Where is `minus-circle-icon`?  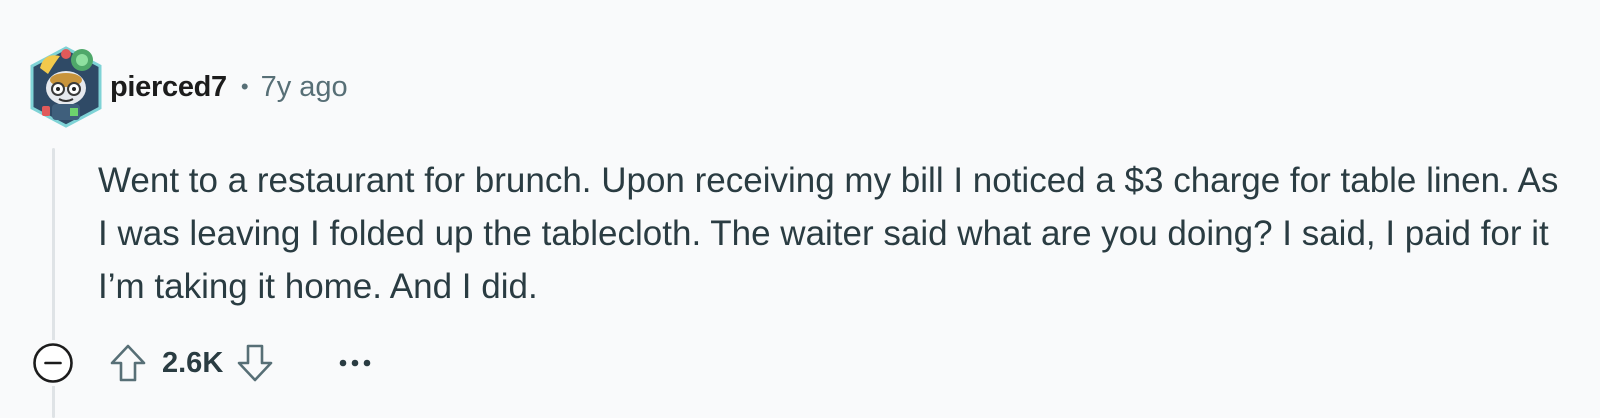 minus-circle-icon is located at coordinates (53, 363).